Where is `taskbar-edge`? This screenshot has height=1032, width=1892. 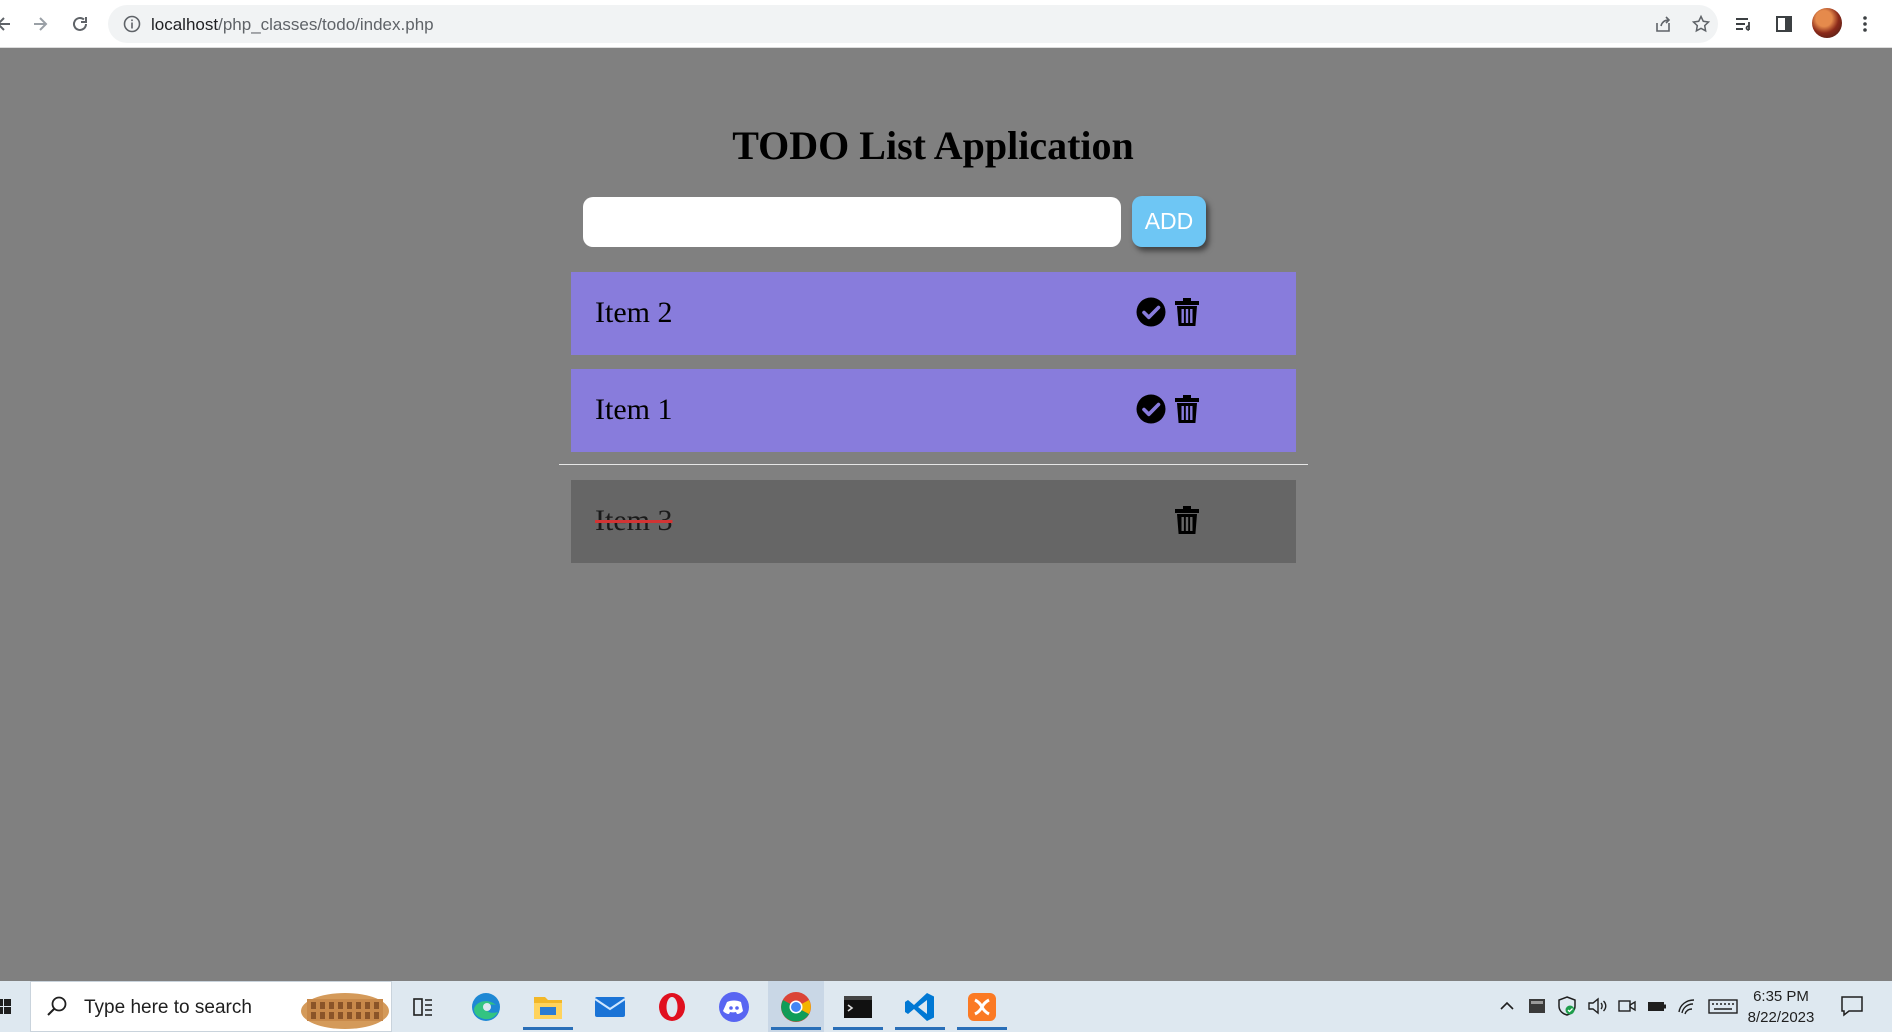
taskbar-edge is located at coordinates (486, 1006).